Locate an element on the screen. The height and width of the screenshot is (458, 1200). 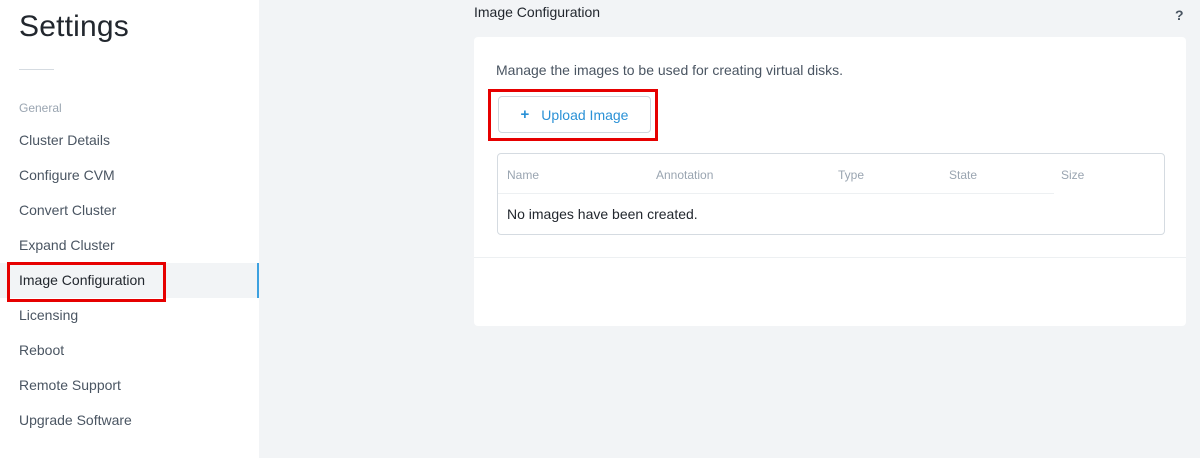
sidebar-item-cluster-details: Cluster Details is located at coordinates (129, 140).